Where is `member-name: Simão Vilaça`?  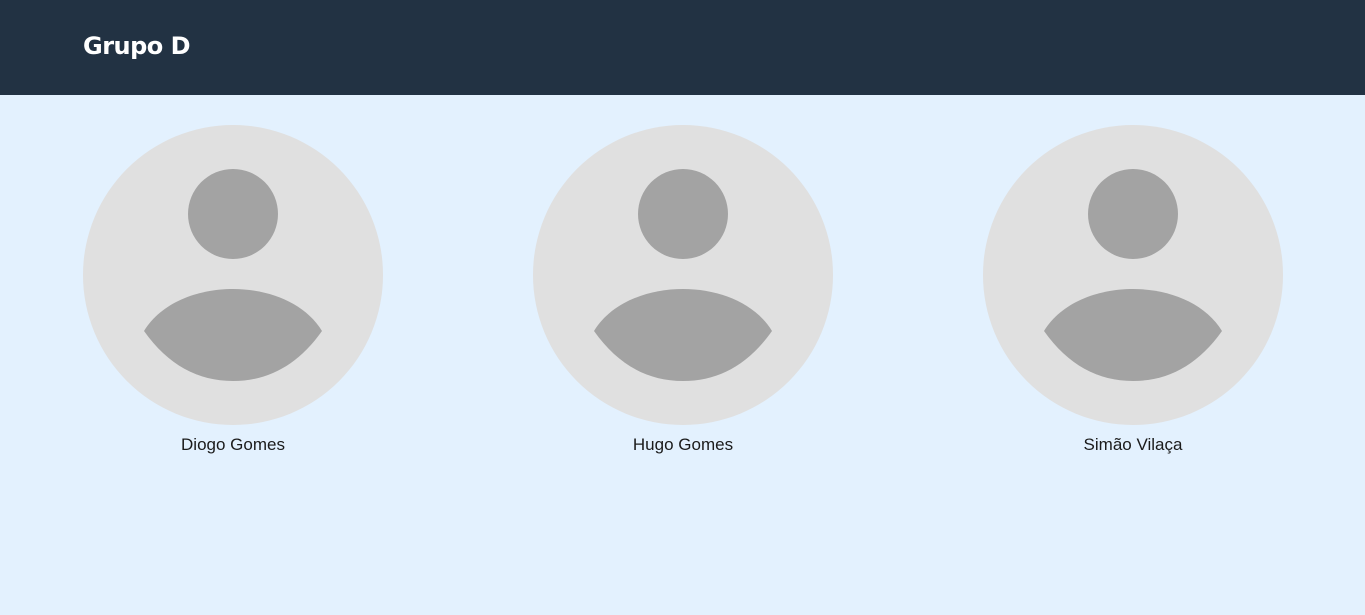
member-name: Simão Vilaça is located at coordinates (1133, 444).